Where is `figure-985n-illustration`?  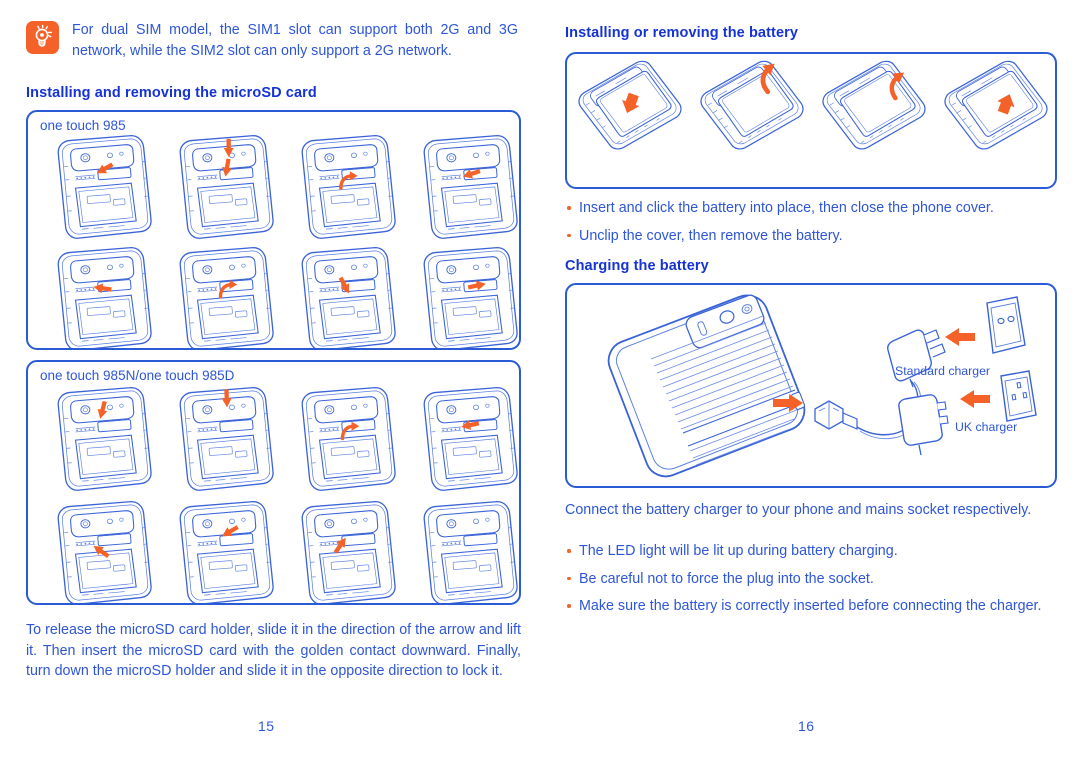 figure-985n-illustration is located at coordinates (287, 494).